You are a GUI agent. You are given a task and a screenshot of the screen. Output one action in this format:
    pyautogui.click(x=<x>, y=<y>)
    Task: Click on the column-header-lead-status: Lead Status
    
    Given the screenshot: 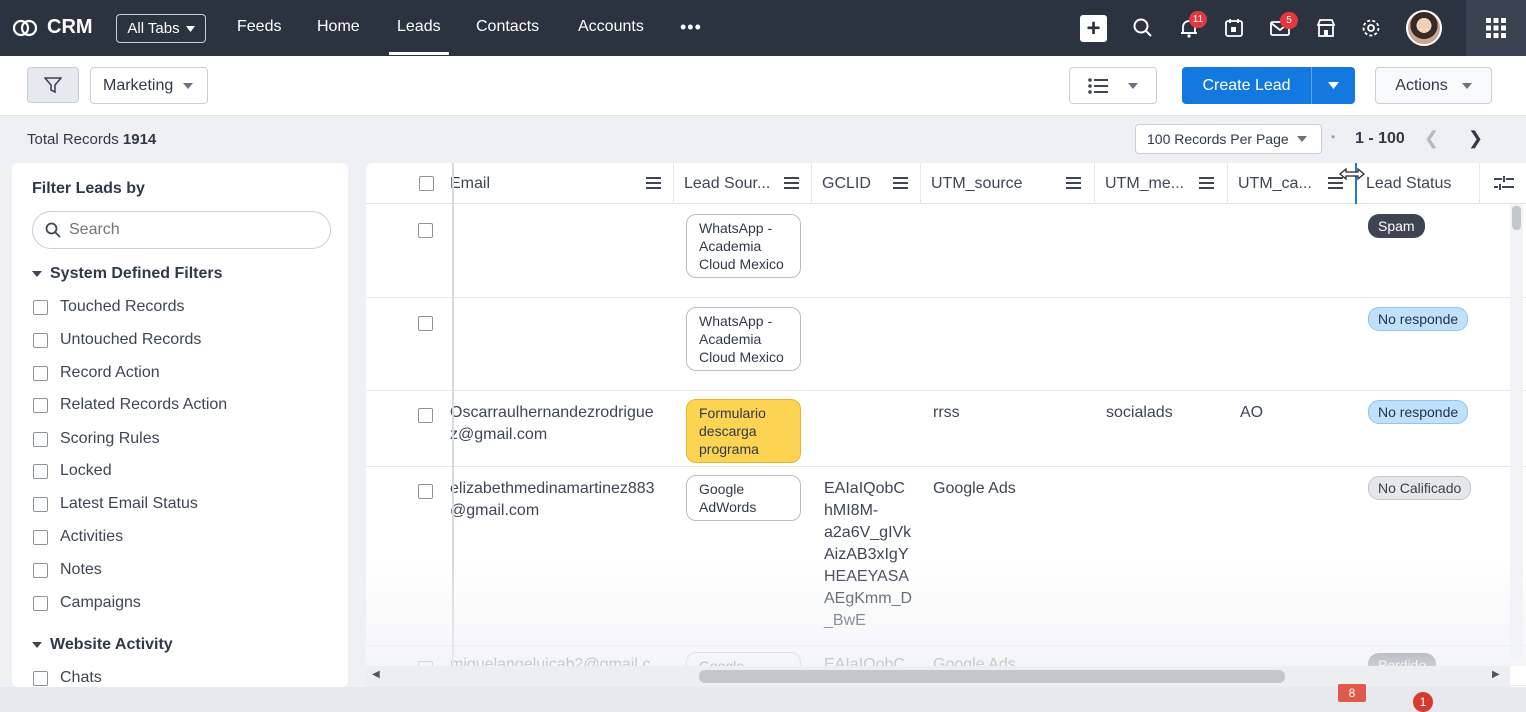 What is the action you would take?
    pyautogui.click(x=1418, y=183)
    